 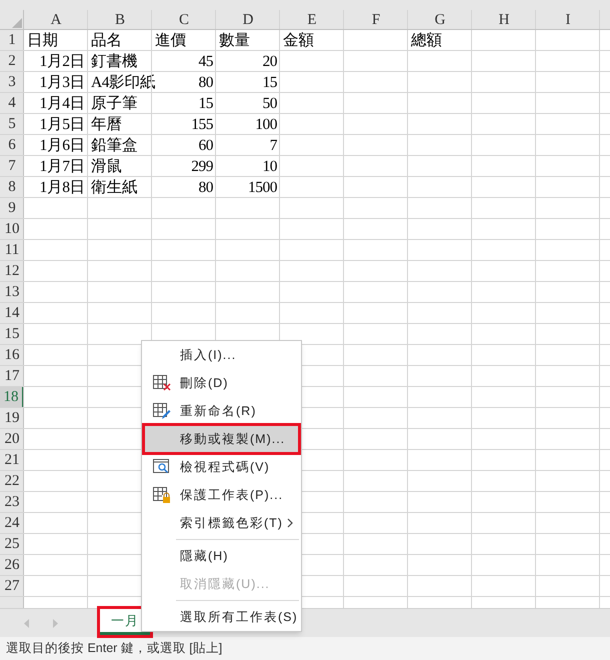 I want to click on menu-item: 檢視程式碼(V), so click(x=221, y=467).